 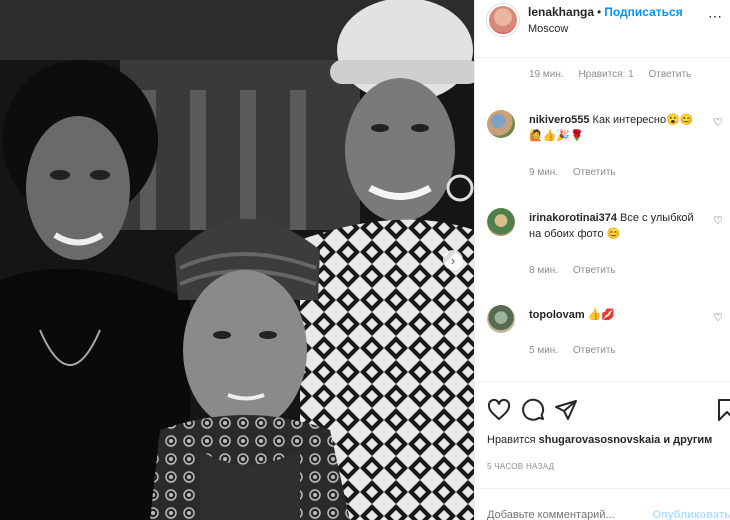 I want to click on liked-by-username: shugarovasosnovskaia, so click(x=600, y=440).